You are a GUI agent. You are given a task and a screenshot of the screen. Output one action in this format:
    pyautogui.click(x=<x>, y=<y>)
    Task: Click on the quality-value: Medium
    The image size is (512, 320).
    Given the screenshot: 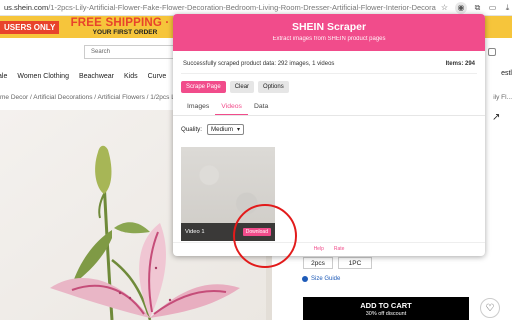 What is the action you would take?
    pyautogui.click(x=221, y=129)
    